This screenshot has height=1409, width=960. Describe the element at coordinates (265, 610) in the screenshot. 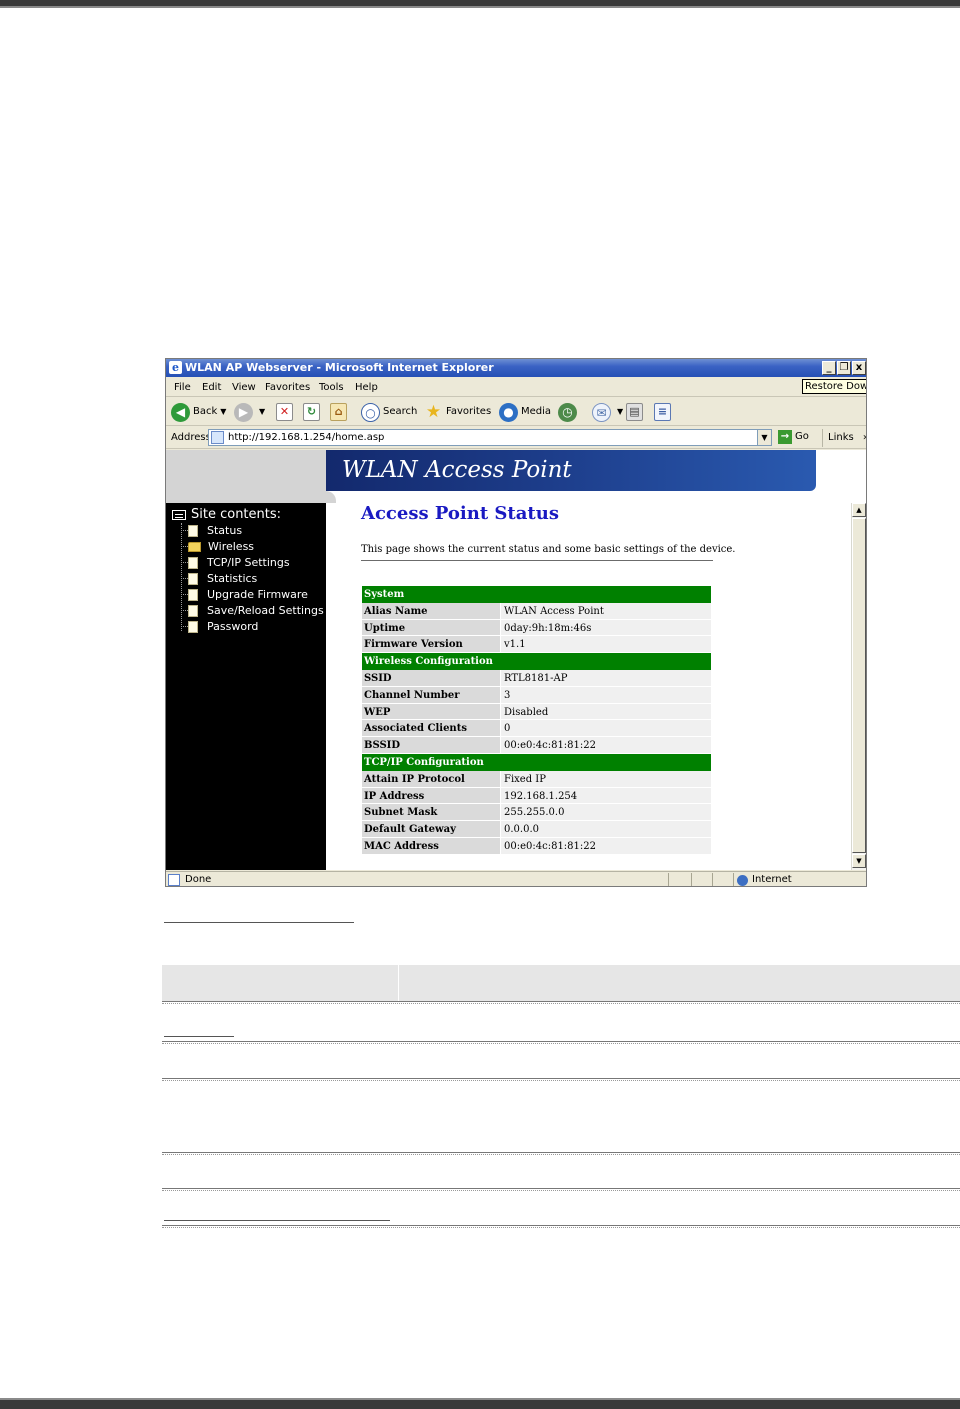

I see `sidebar-item-label: Save/Reload Settings` at that location.